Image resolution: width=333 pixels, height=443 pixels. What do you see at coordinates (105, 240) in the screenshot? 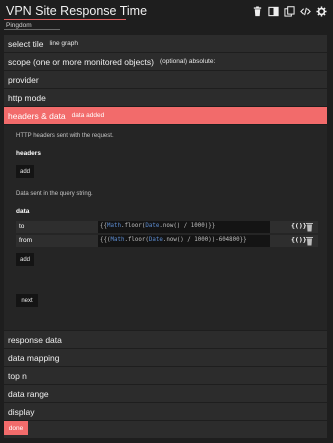
I see `value-text: {{(` at bounding box center [105, 240].